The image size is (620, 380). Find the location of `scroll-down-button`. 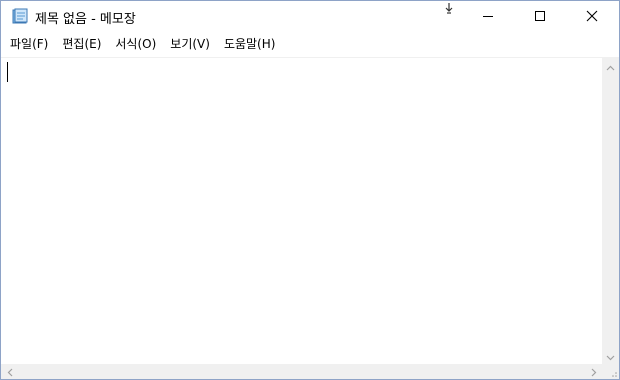

scroll-down-button is located at coordinates (610, 355).